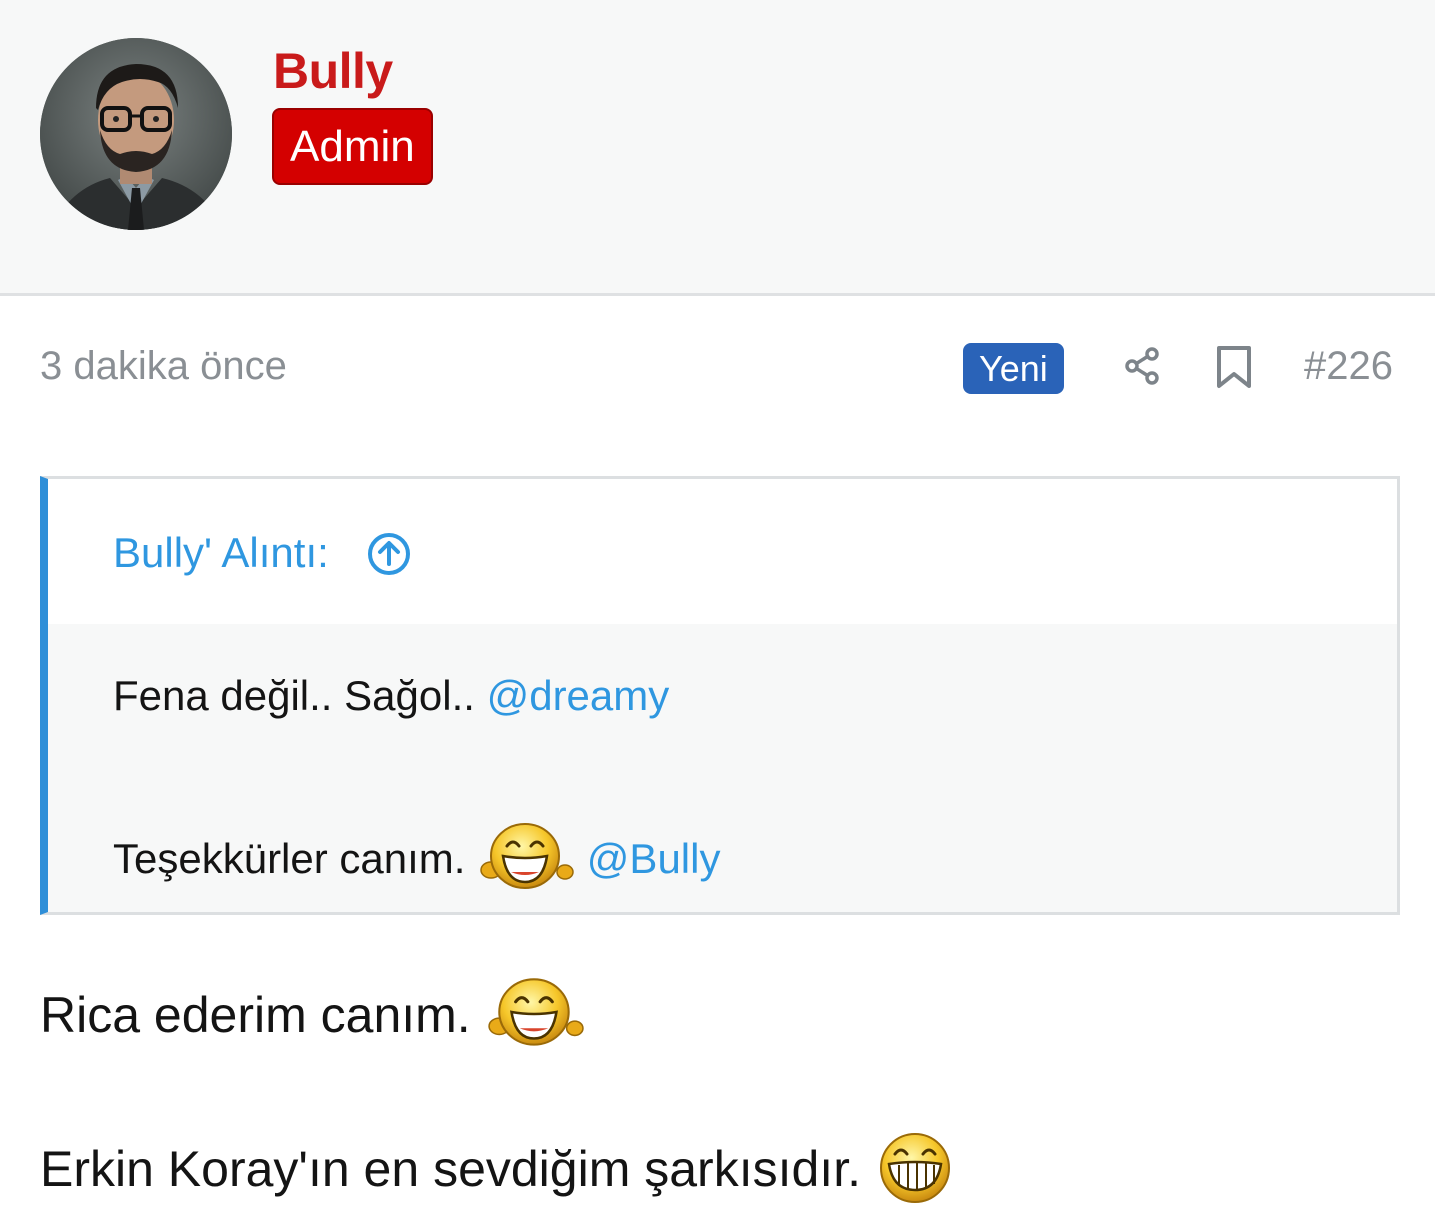 The image size is (1435, 1216). I want to click on post-body-line: Erkin Koray'ın en sevdiğim şarkısıdır., so click(497, 1173).